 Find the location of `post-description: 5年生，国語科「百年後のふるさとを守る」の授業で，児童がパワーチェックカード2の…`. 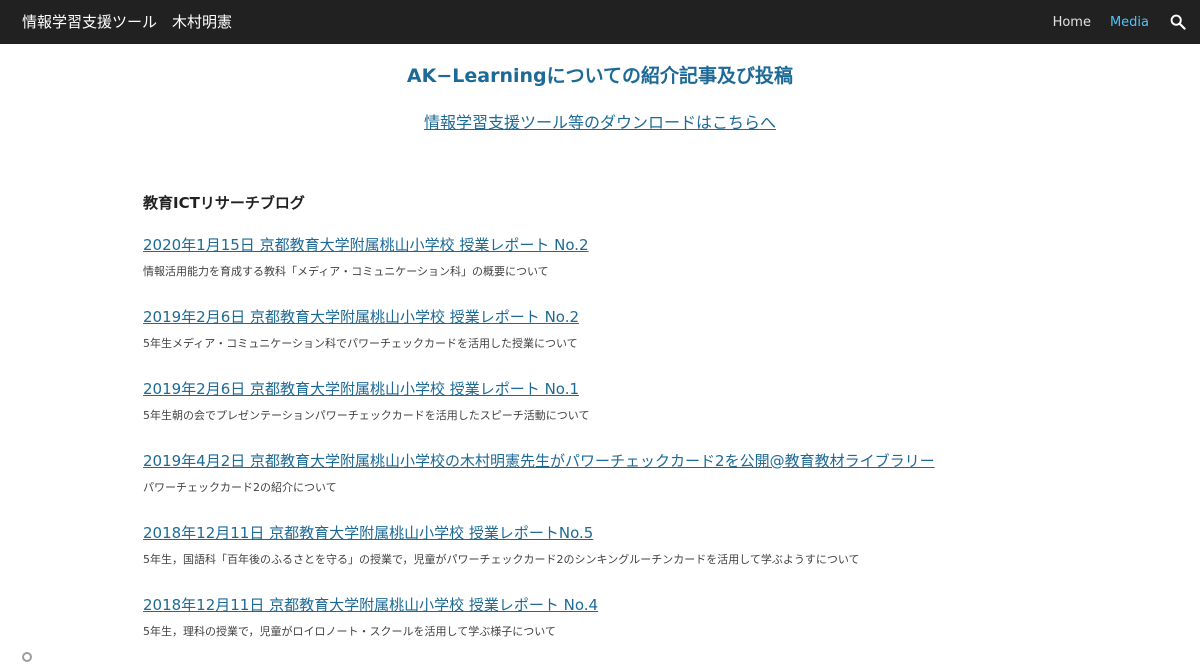

post-description: 5年生，国語科「百年後のふるさとを守る」の授業で，児童がパワーチェックカード2の… is located at coordinates (501, 559).